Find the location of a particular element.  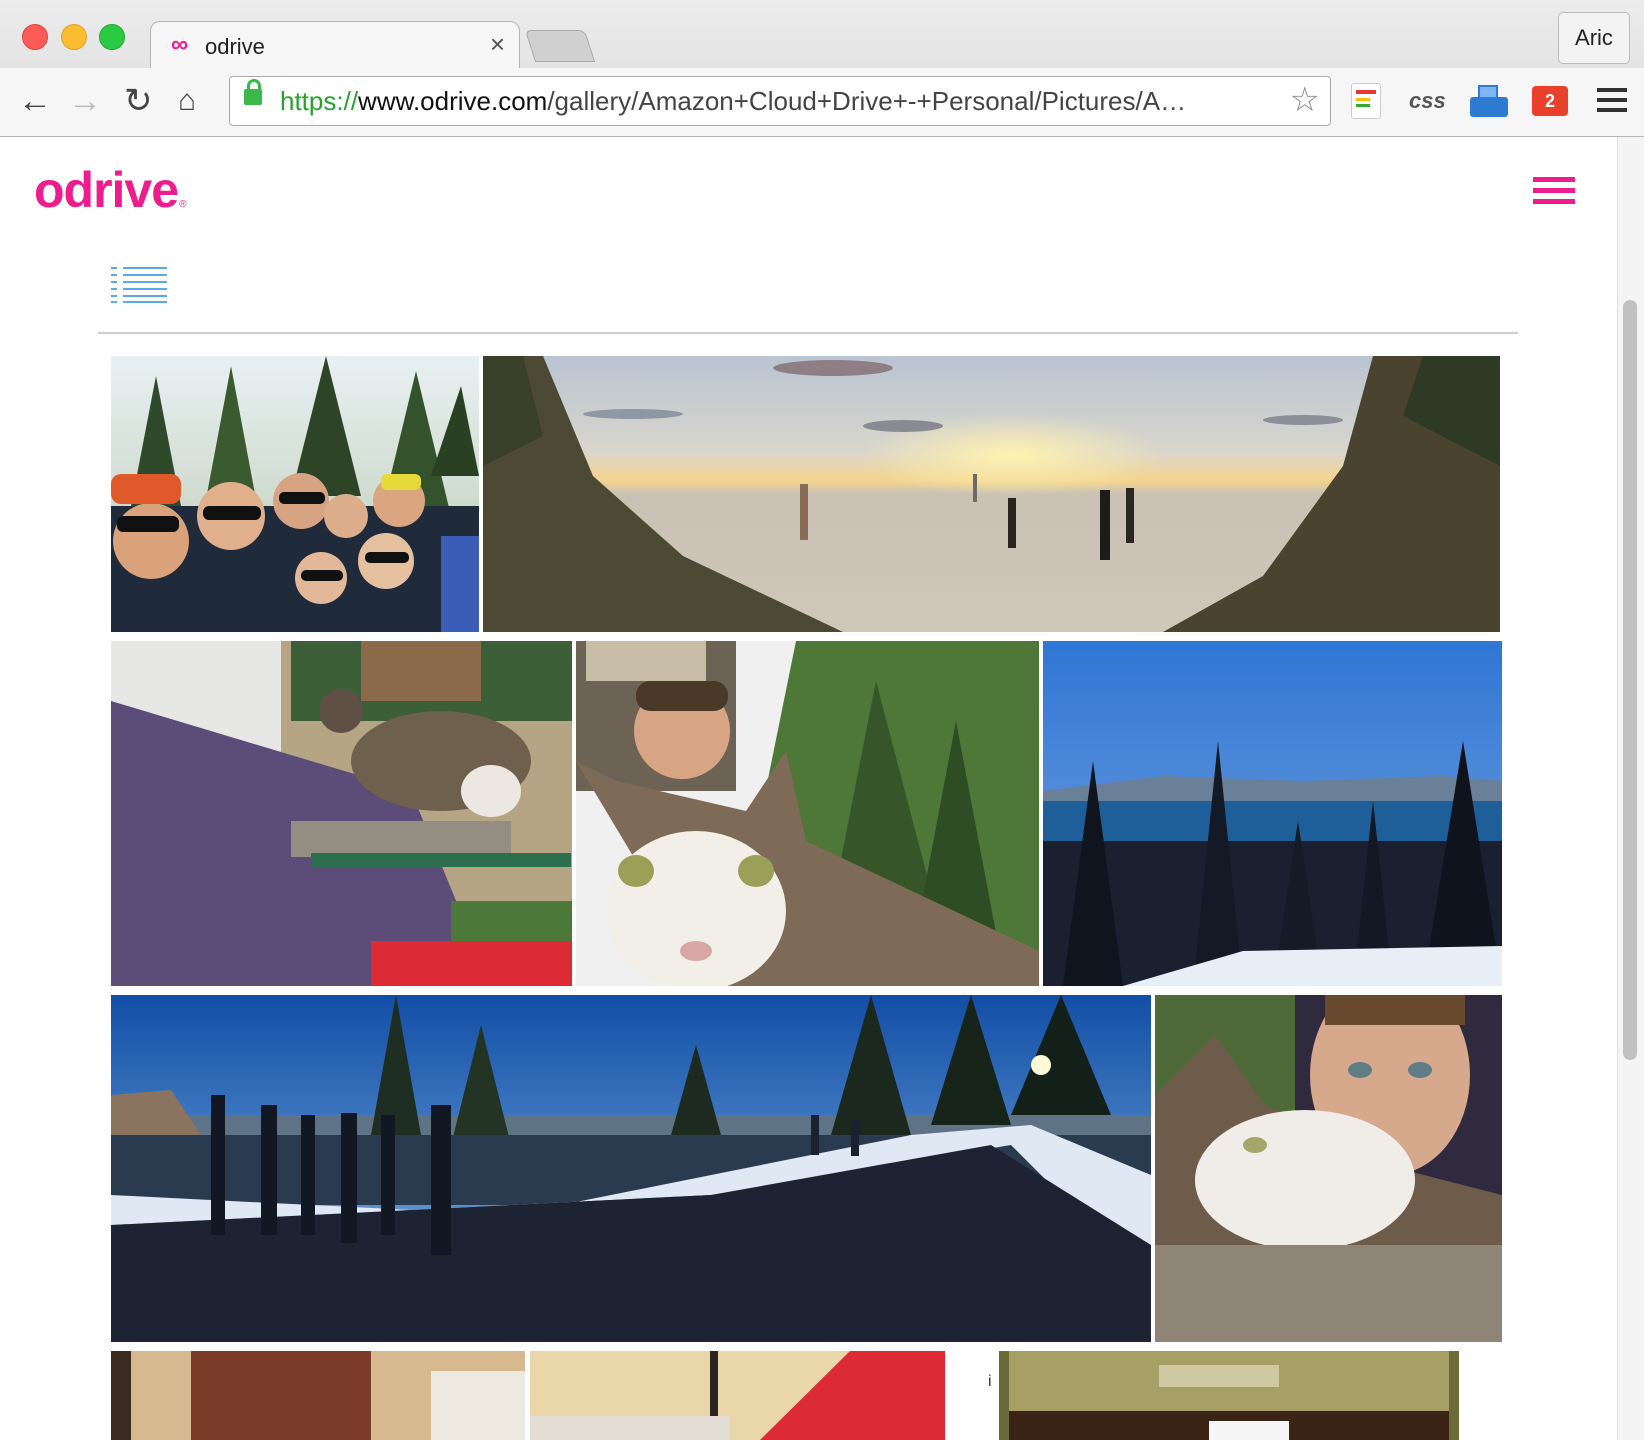

odrive-logo: odrive® is located at coordinates (110, 190).